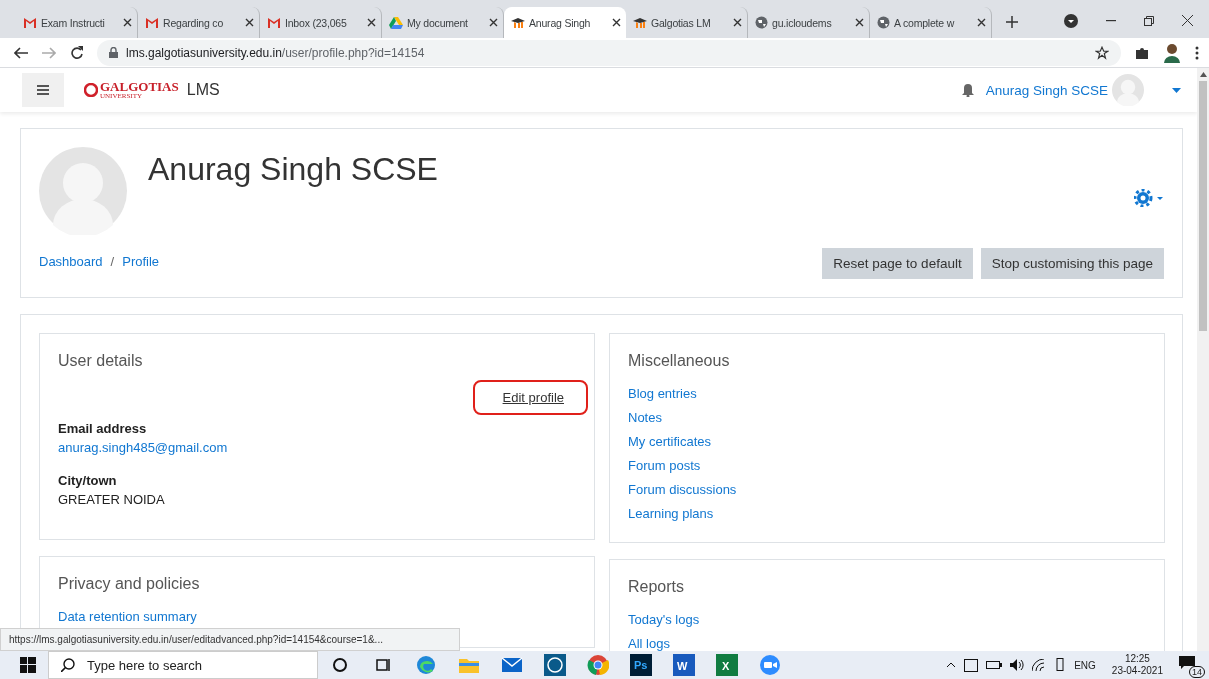 The height and width of the screenshot is (679, 1209). Describe the element at coordinates (1149, 198) in the screenshot. I see `gear-icon` at that location.